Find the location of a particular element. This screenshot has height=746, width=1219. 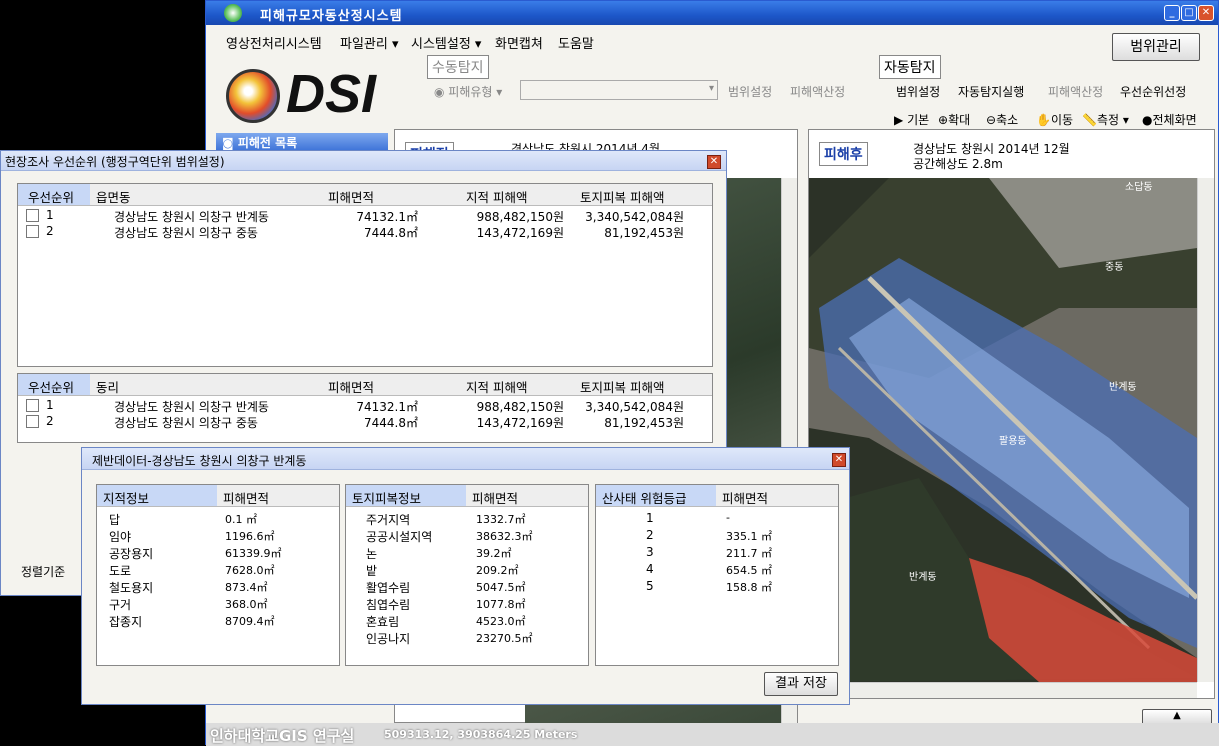

menu-capture: 화면캡쳐 is located at coordinates (519, 42).